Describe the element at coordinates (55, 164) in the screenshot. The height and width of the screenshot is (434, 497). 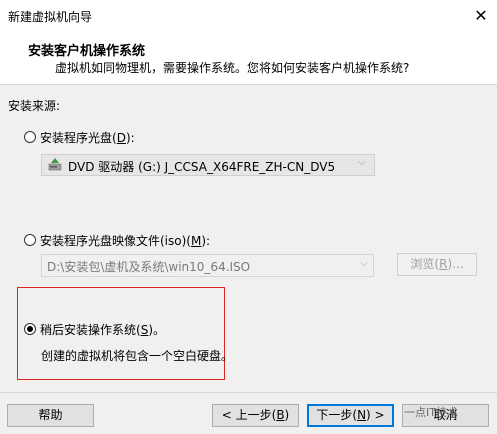
I see `dvd-drive-icon` at that location.